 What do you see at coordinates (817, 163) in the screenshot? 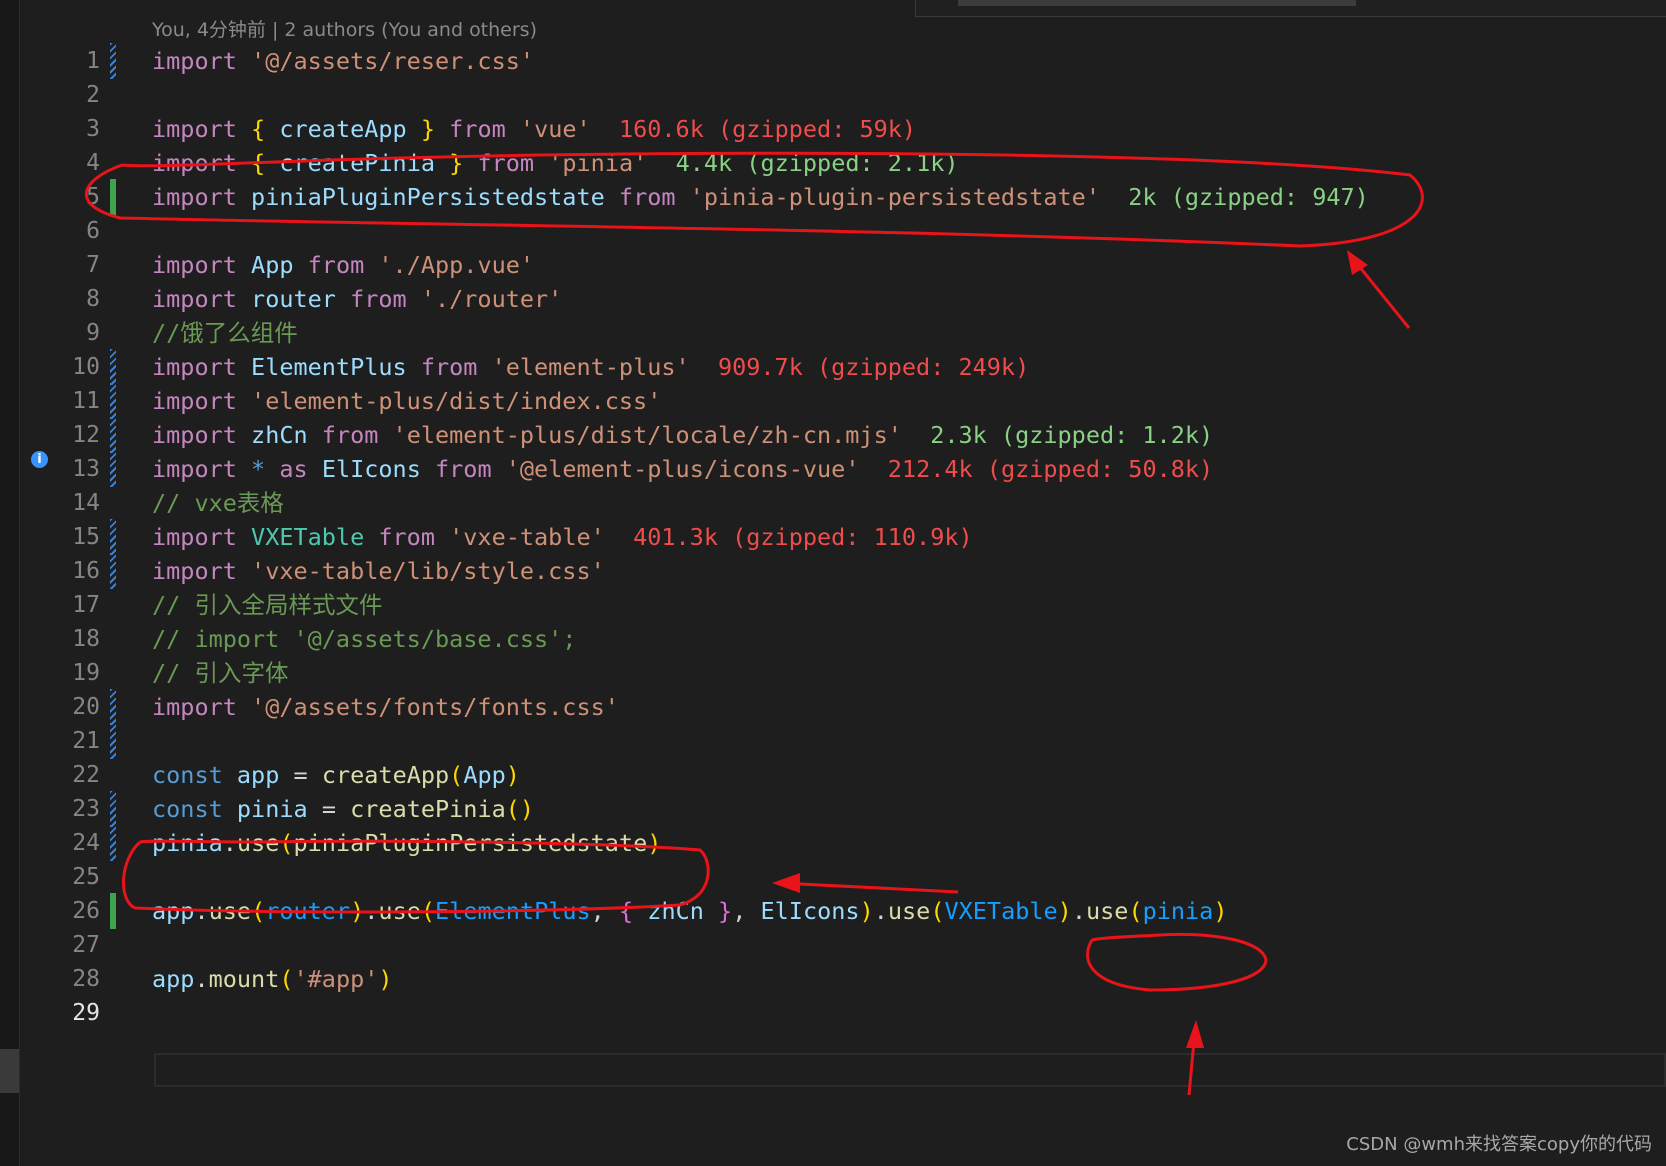
I see `import-cost-badge: 4.4k (gzipped: 2.1k)` at bounding box center [817, 163].